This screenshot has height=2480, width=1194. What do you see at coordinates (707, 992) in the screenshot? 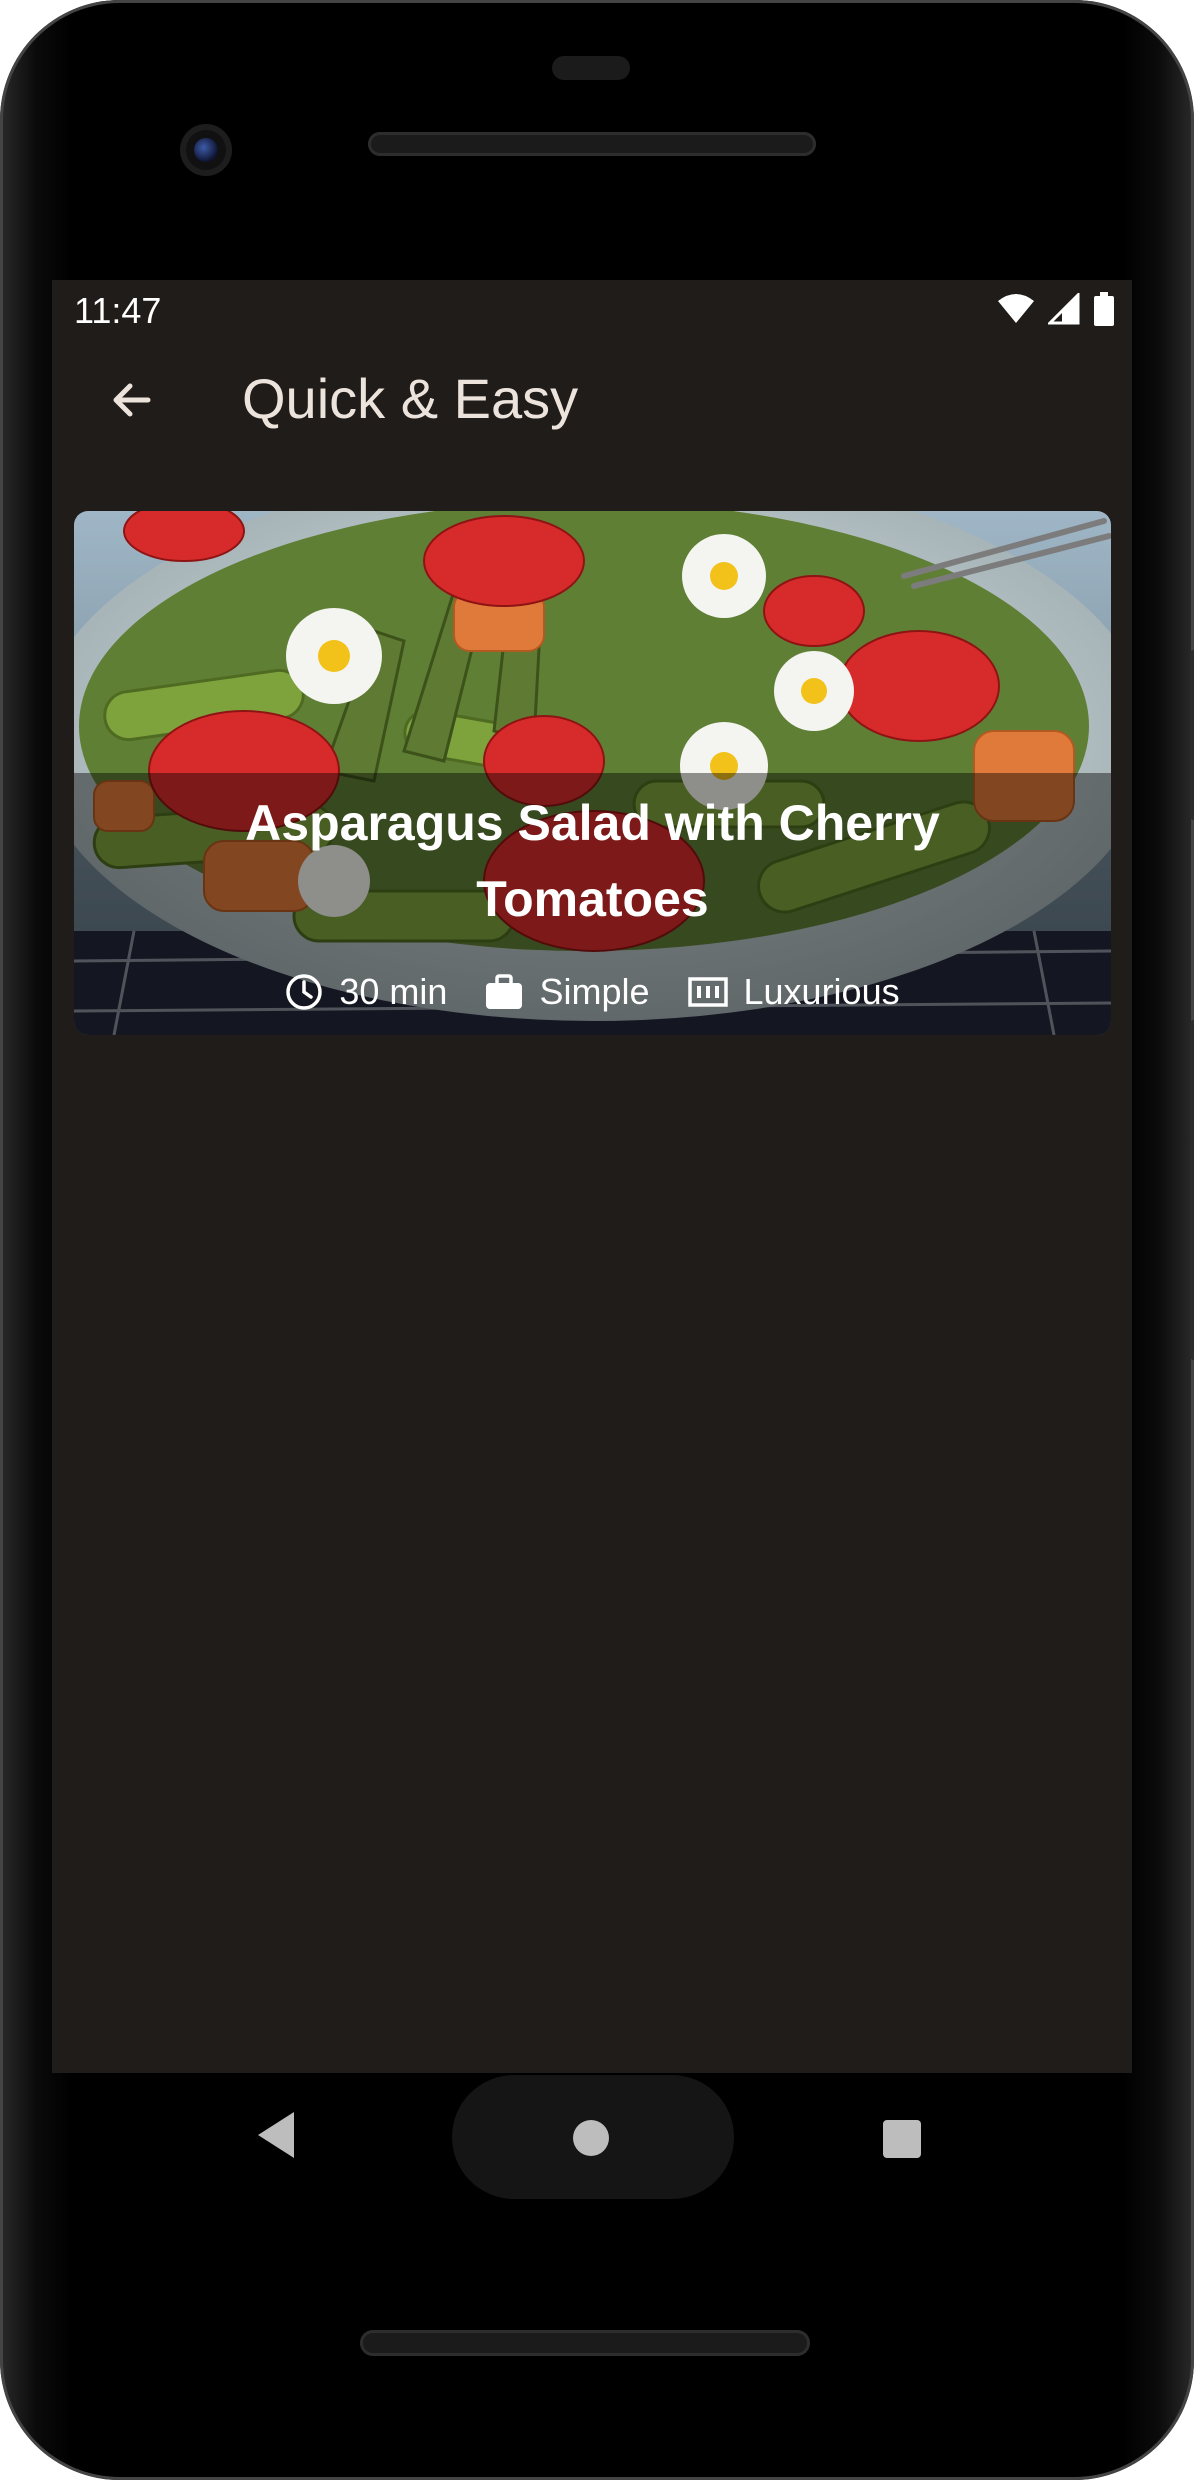
I see `money-icon` at bounding box center [707, 992].